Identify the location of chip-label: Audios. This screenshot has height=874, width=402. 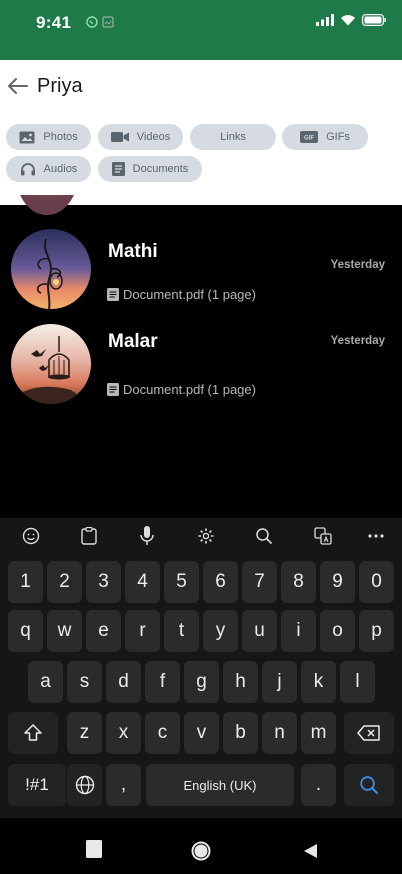
(60, 169).